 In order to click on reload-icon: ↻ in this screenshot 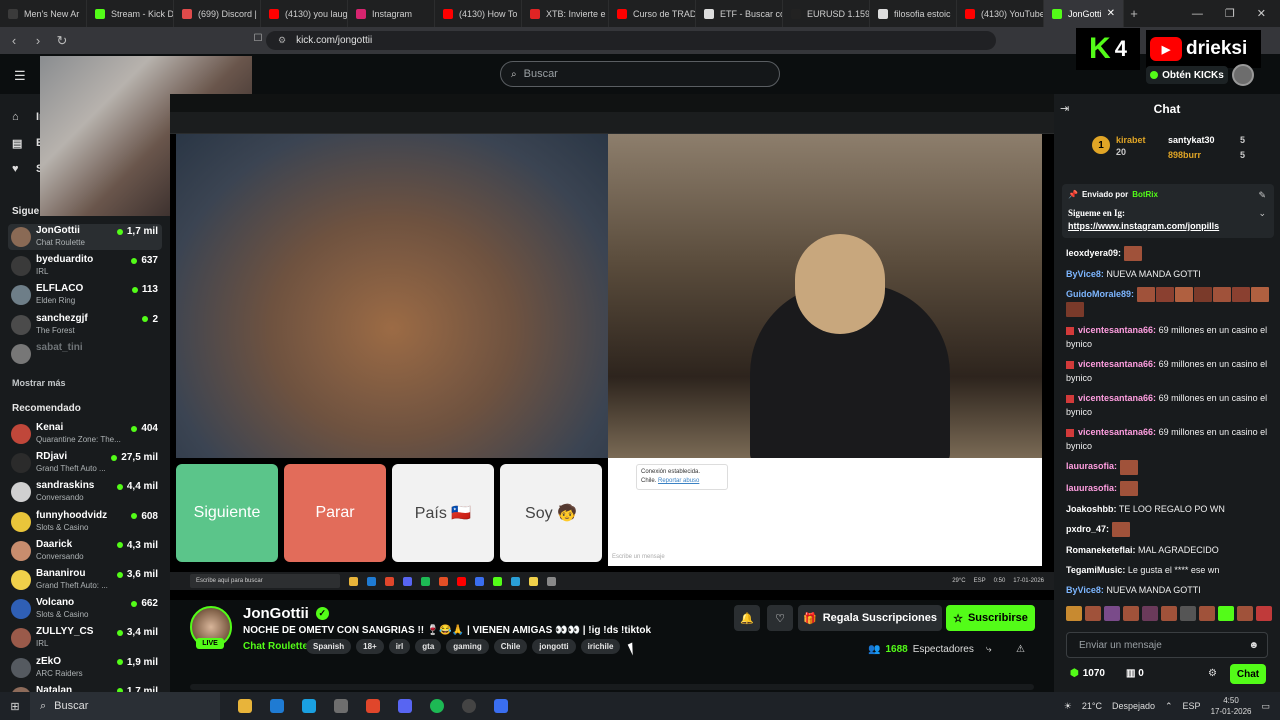, I will do `click(62, 41)`.